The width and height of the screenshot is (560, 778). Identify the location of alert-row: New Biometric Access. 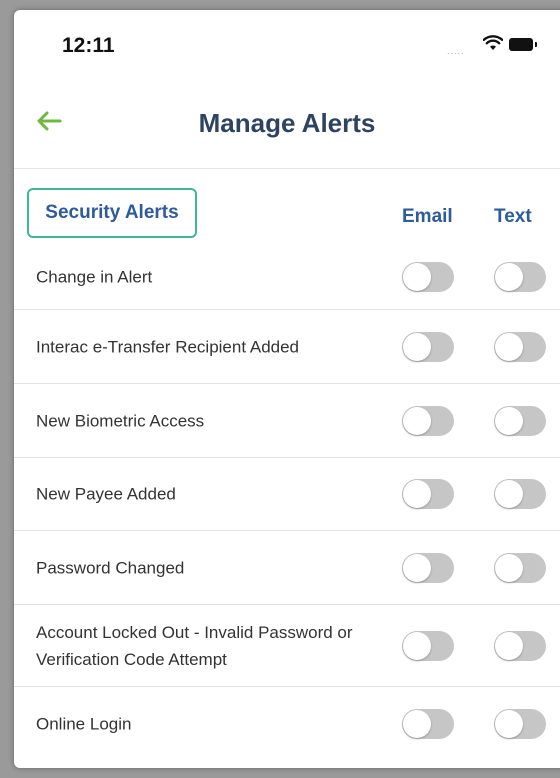
(287, 421).